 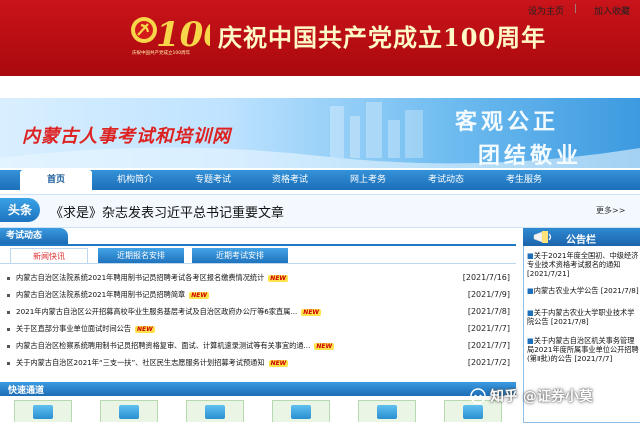 I want to click on news-date: [2021/7/9], so click(x=488, y=294).